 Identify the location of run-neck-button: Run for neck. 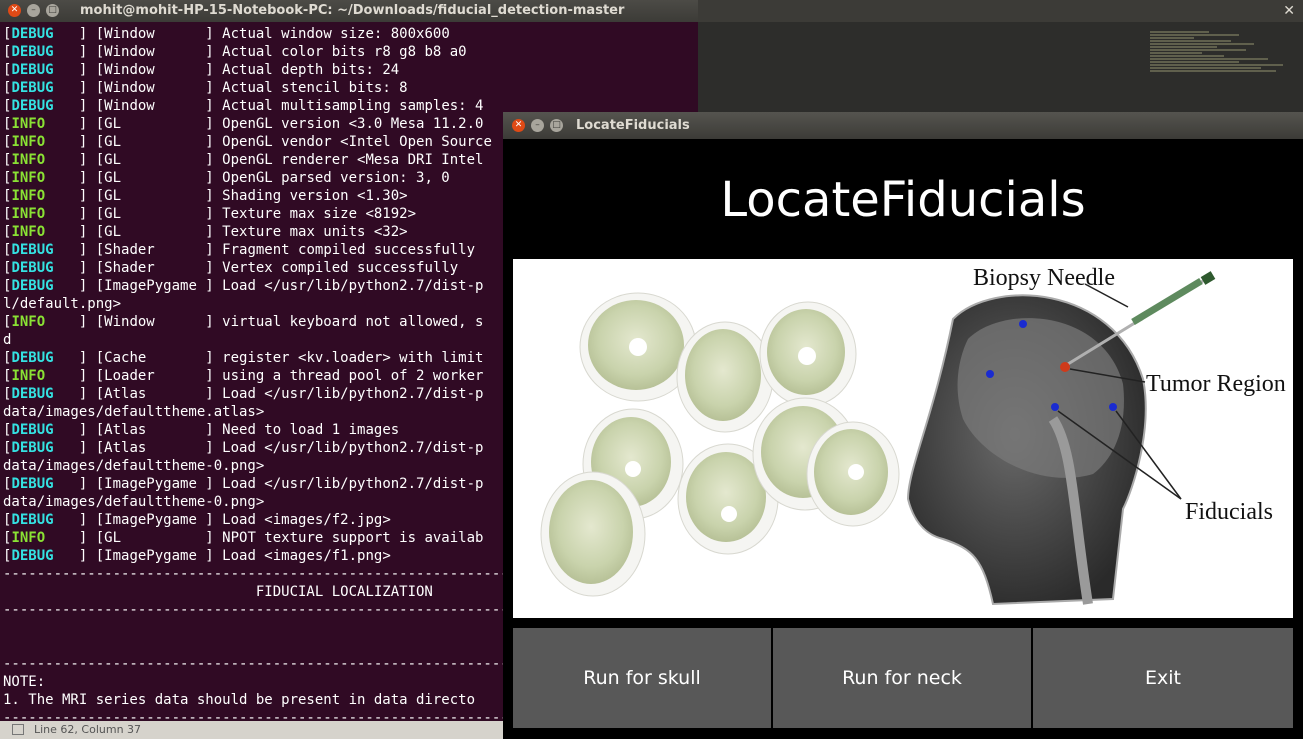
(902, 678).